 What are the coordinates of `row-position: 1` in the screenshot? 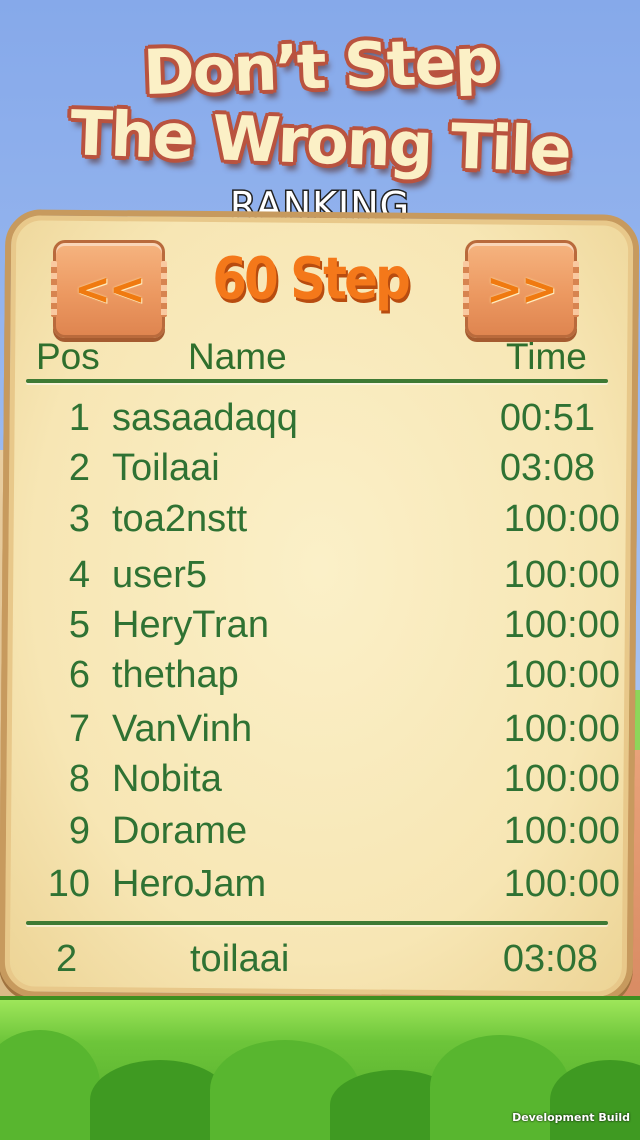 It's located at (79, 418).